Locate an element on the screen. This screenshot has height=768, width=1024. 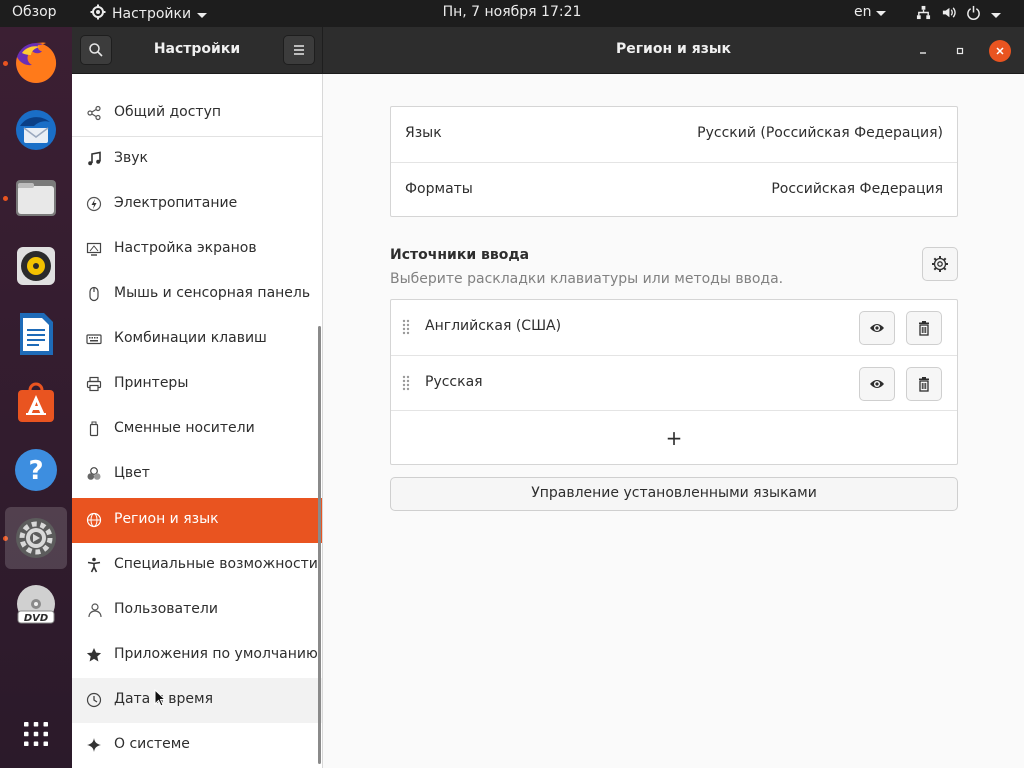
input-language-indicator: en is located at coordinates (870, 12).